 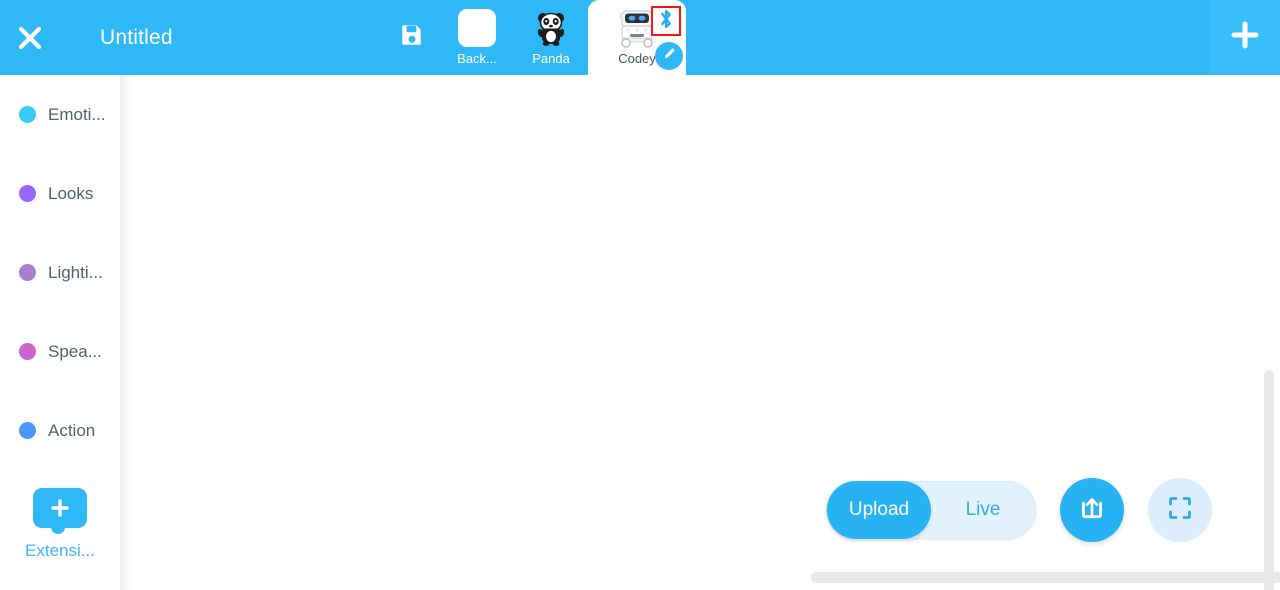 What do you see at coordinates (879, 510) in the screenshot?
I see `mode-option-upload: Upload` at bounding box center [879, 510].